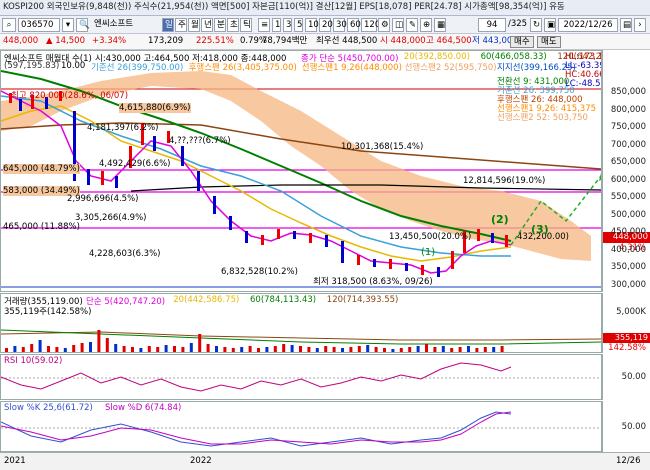 The height and width of the screenshot is (470, 650). Describe the element at coordinates (382, 147) in the screenshot. I see `annotation-9: 10,301,368(15.4%)` at that location.